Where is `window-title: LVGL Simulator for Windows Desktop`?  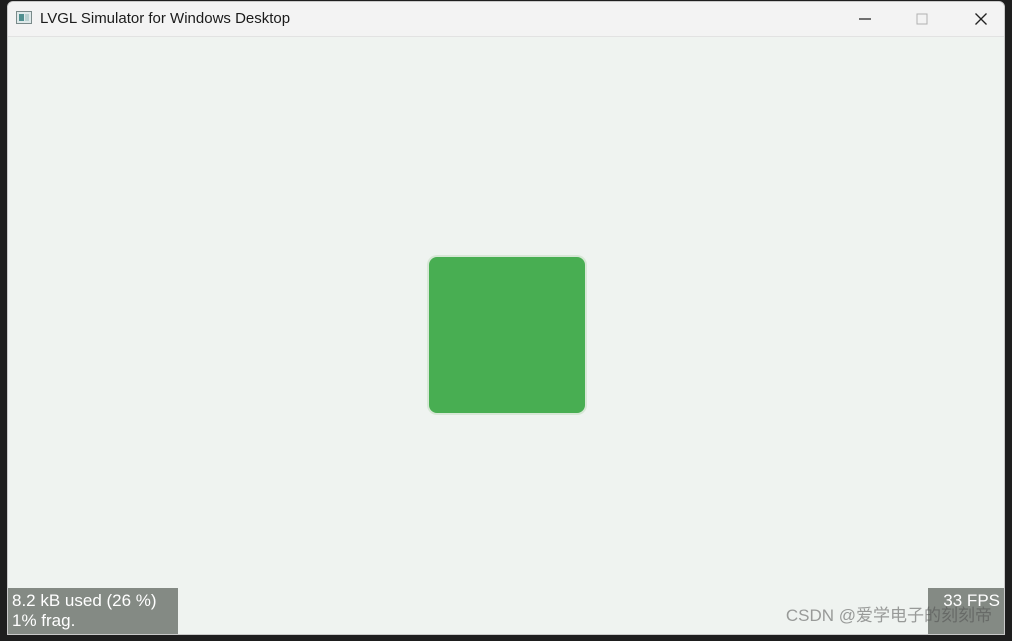 window-title: LVGL Simulator for Windows Desktop is located at coordinates (165, 18).